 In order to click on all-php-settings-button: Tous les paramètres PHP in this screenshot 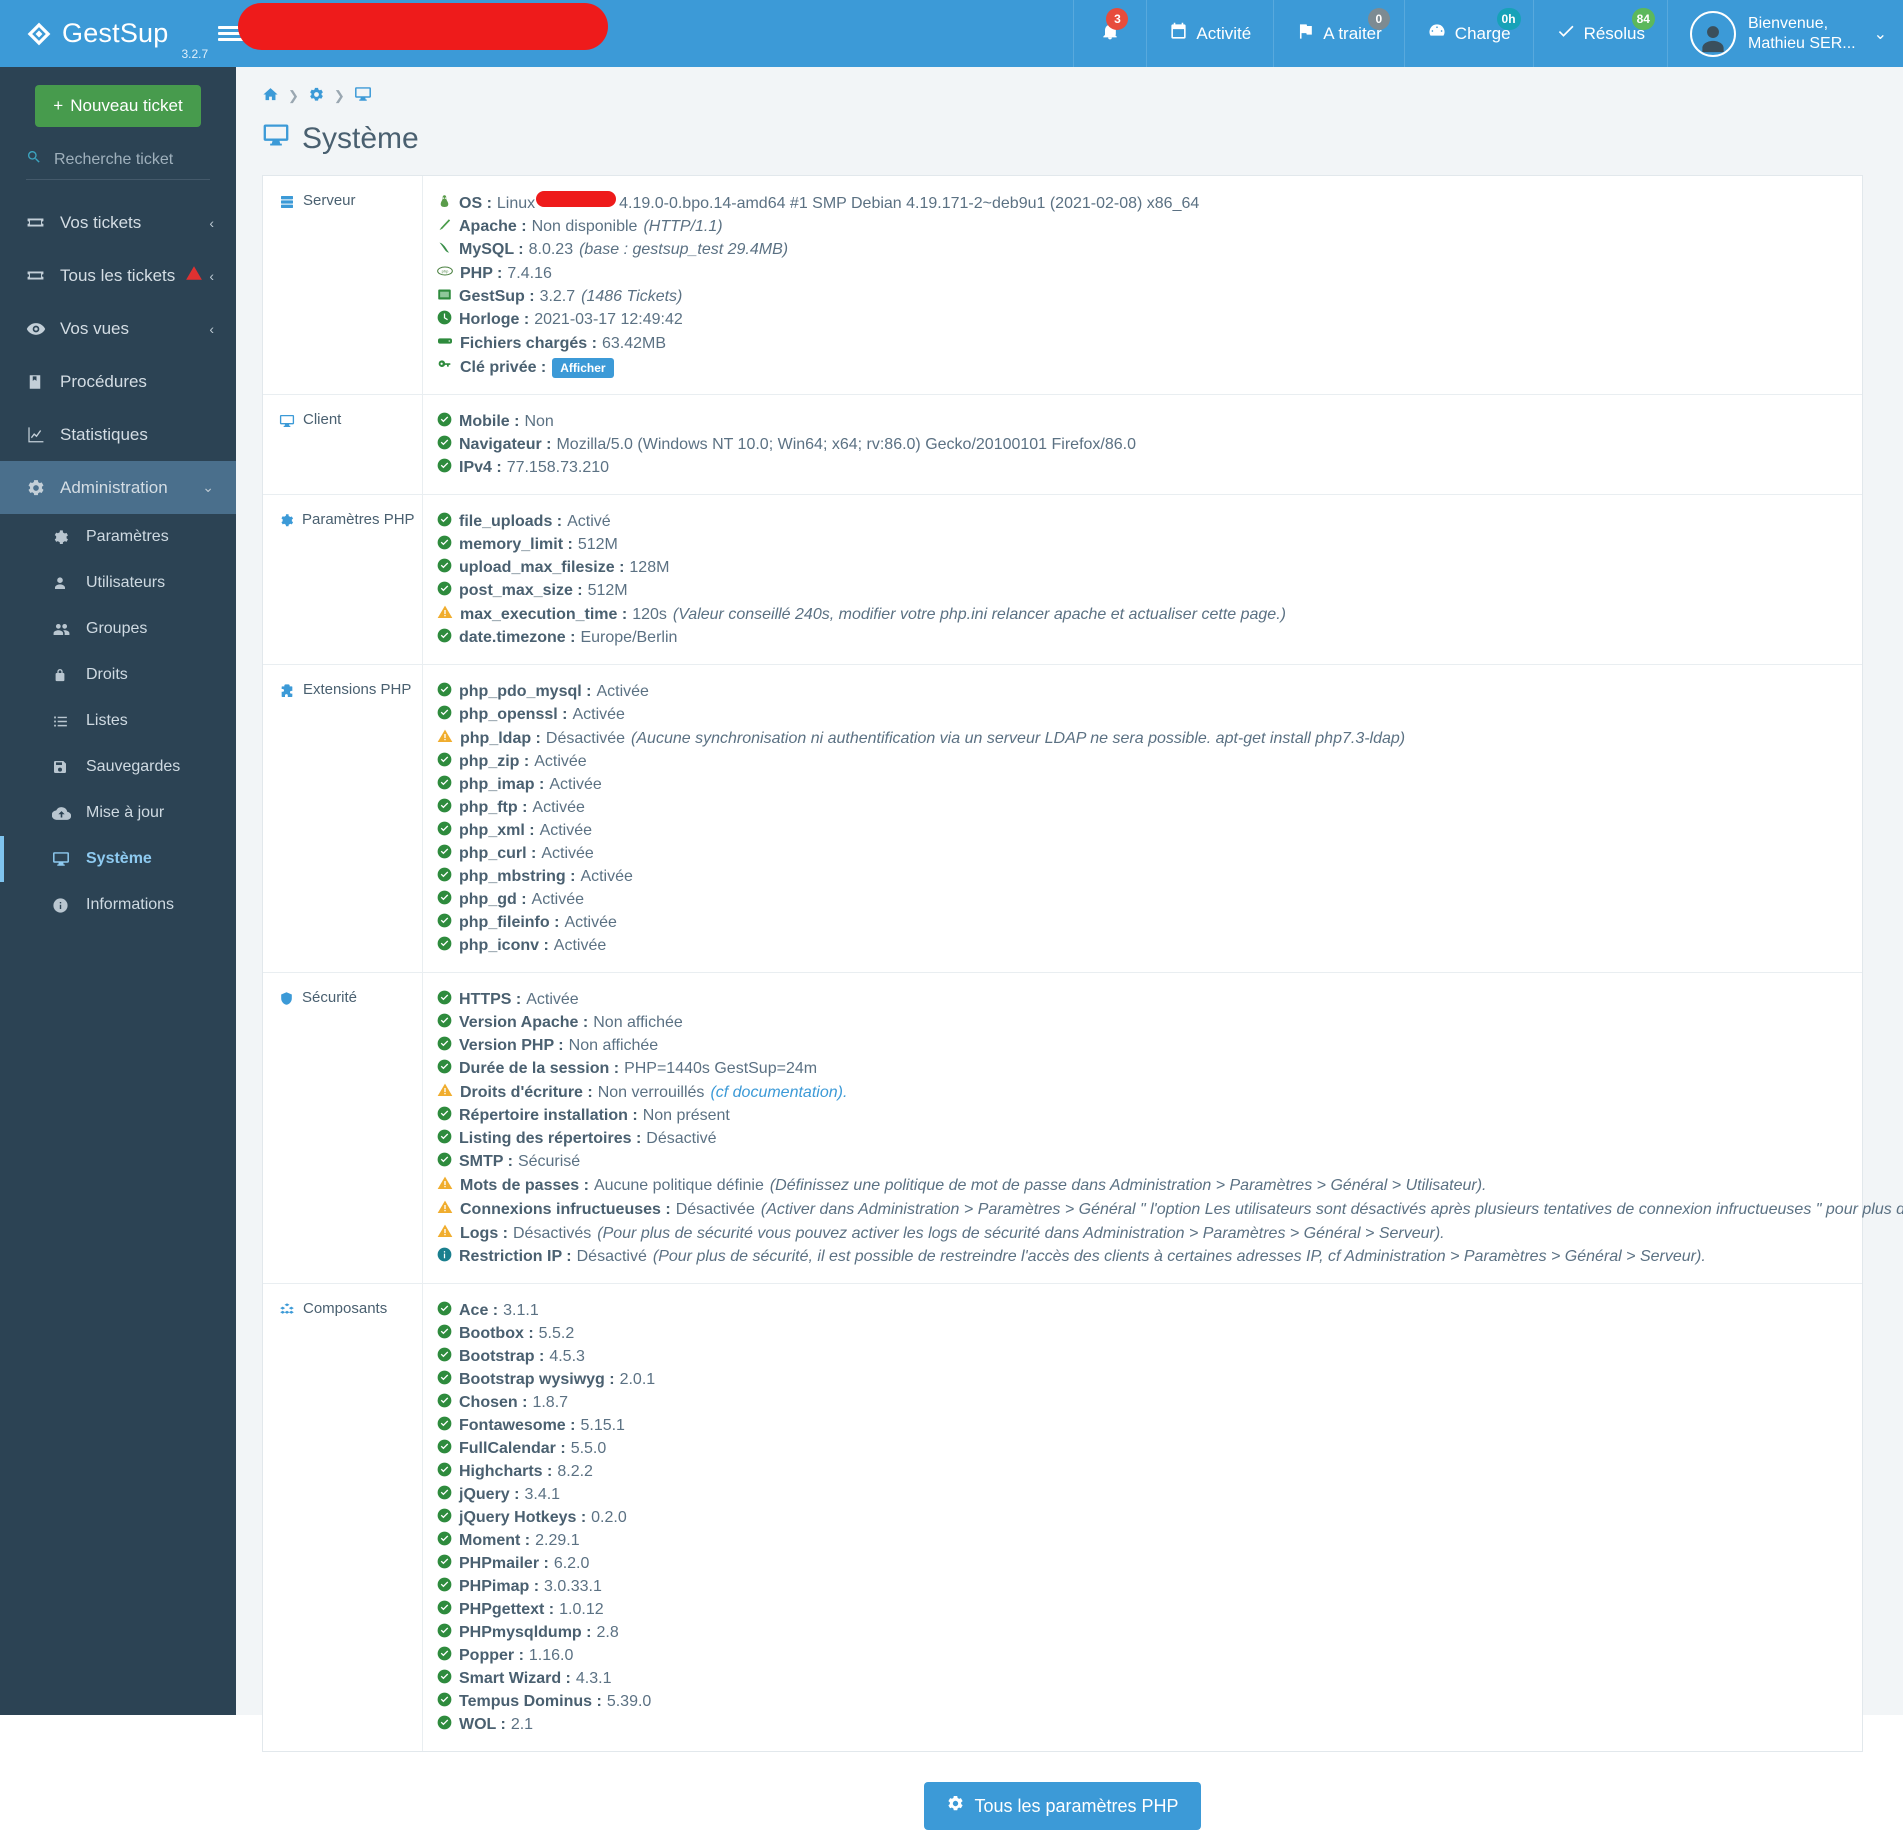, I will do `click(1062, 1806)`.